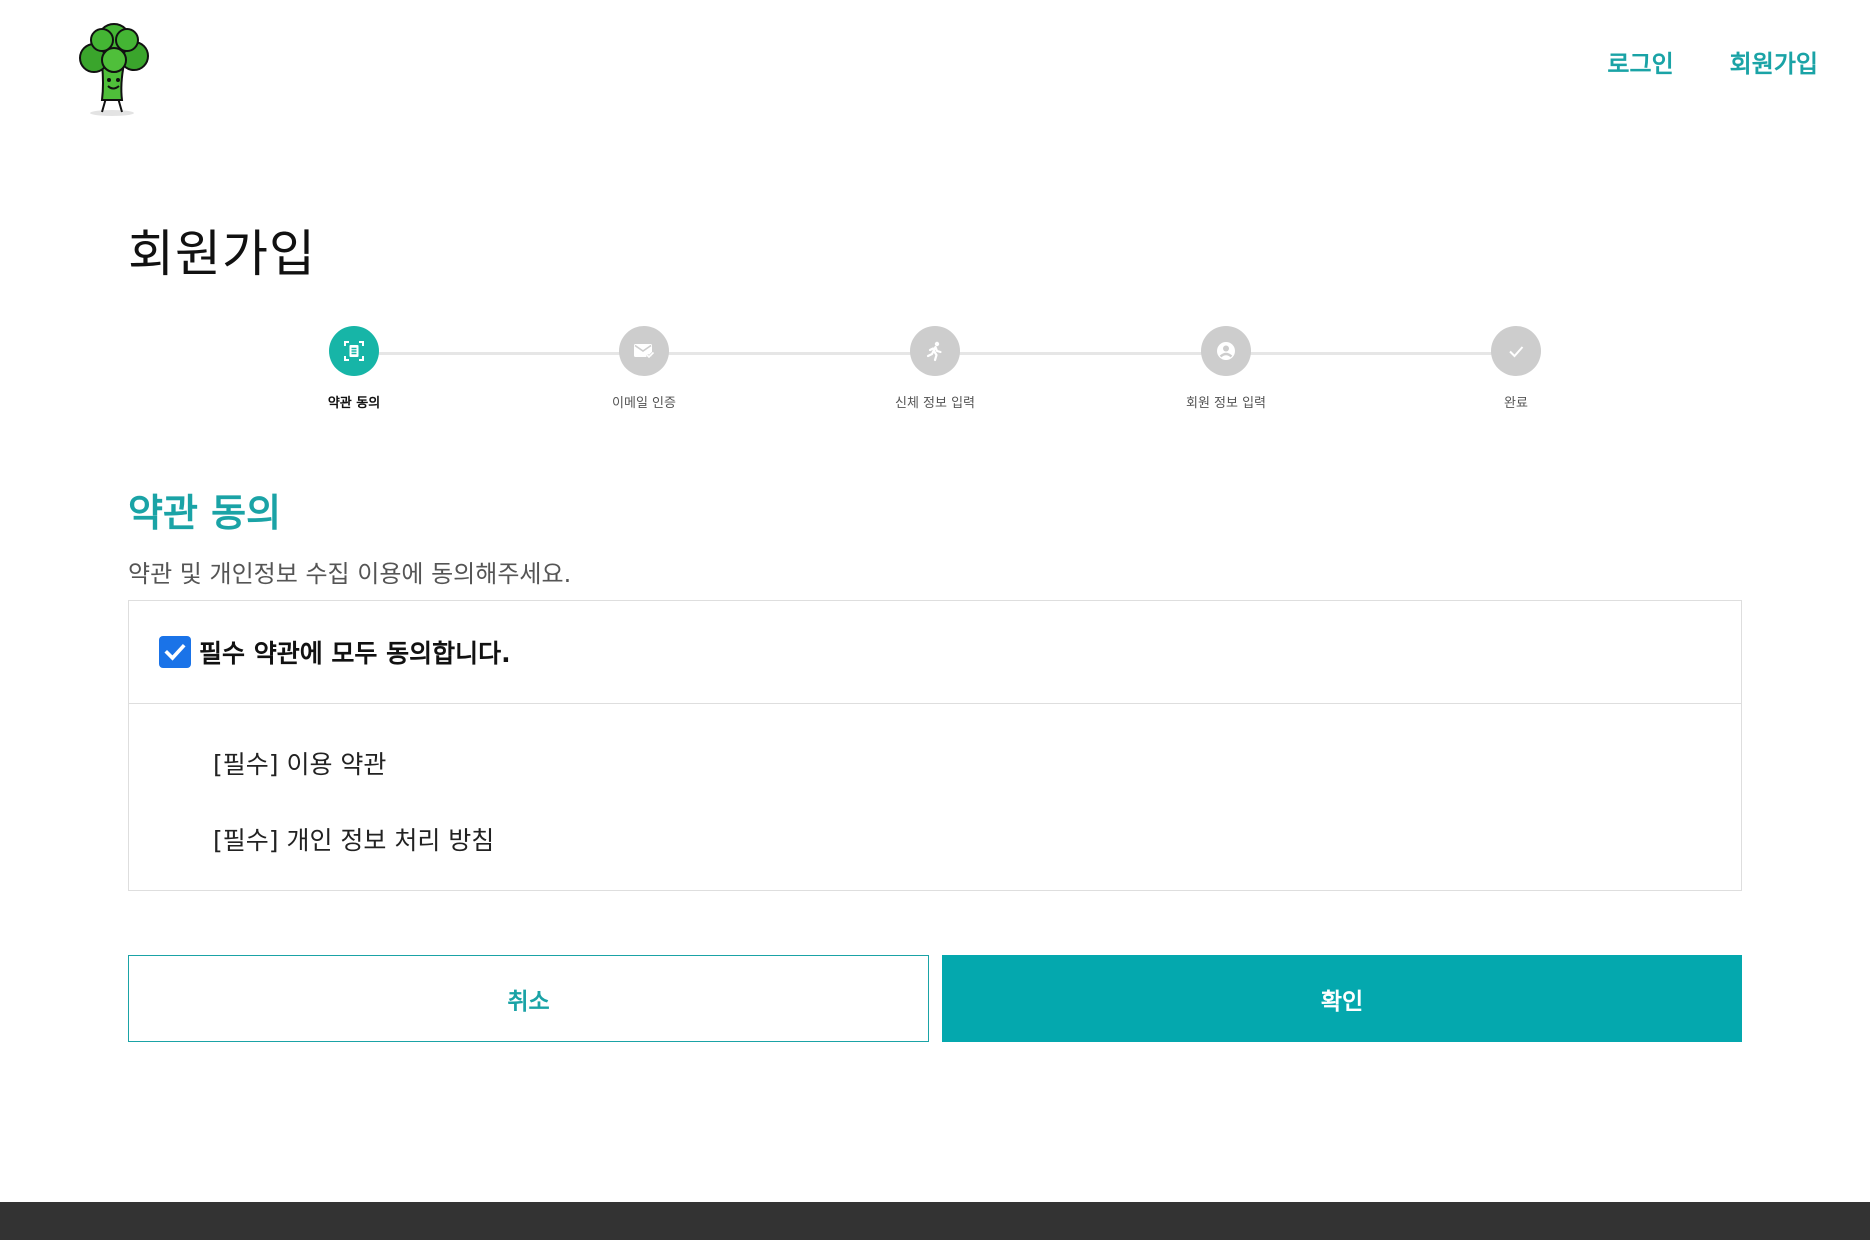 The height and width of the screenshot is (1240, 1870). I want to click on signup-stepper: 약관 동의 이메일 인증 신체 정보 입력 회원 정보 입력 완료, so click(935, 376).